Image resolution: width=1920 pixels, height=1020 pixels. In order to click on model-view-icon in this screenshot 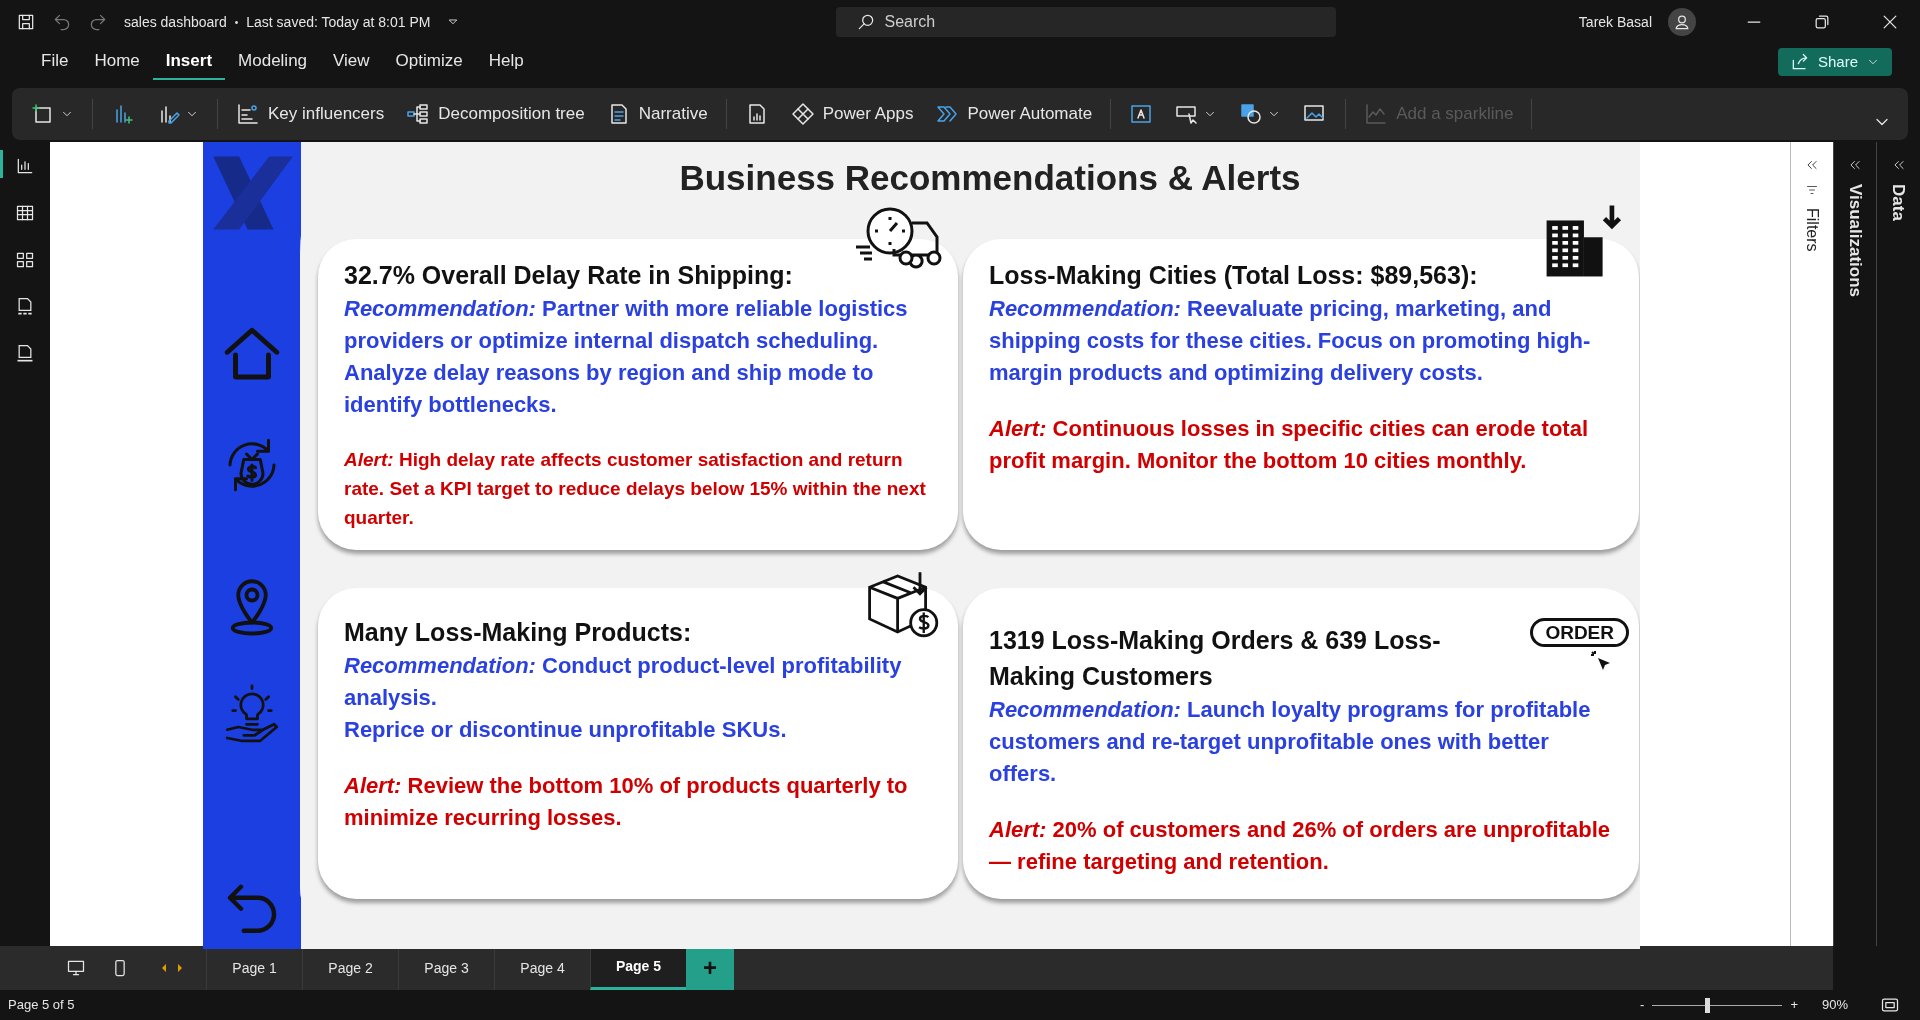, I will do `click(25, 260)`.